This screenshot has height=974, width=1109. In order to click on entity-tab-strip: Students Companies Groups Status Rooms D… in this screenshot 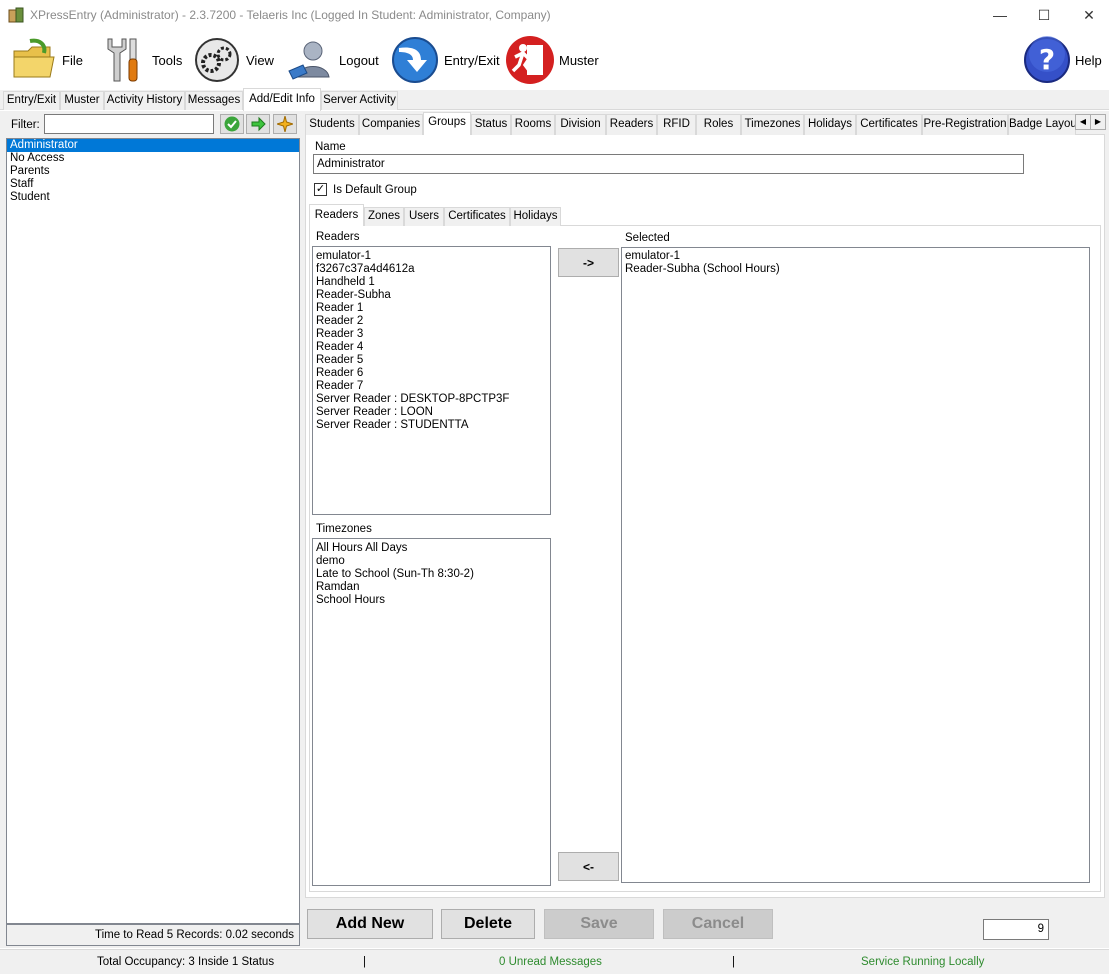, I will do `click(705, 124)`.